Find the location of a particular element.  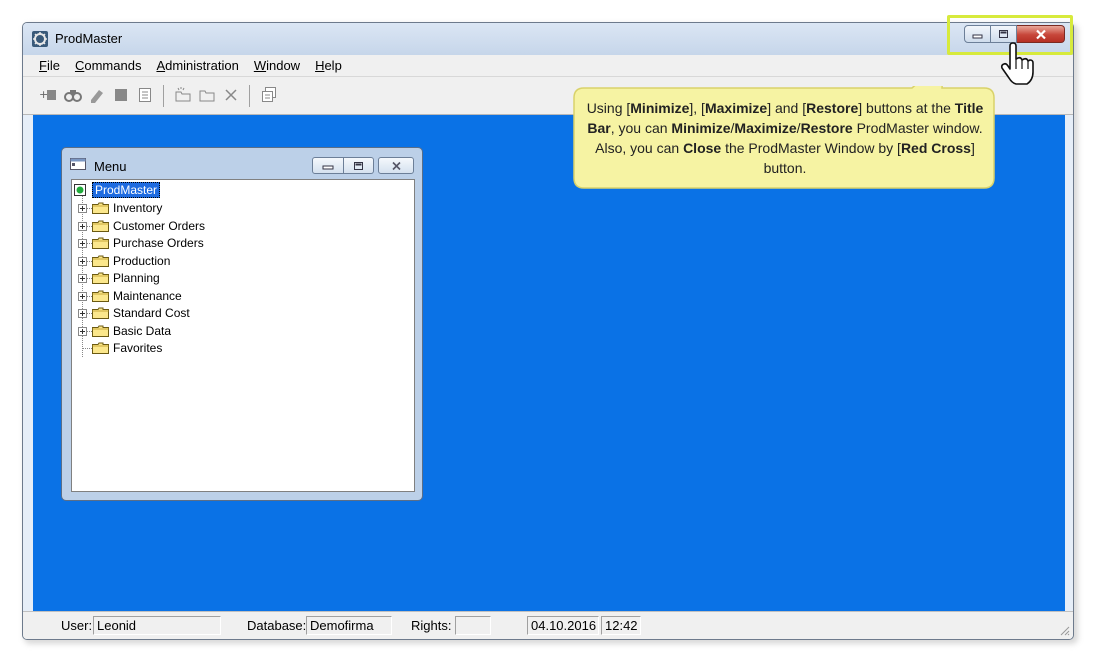

tree-item-label: Favorites is located at coordinates (138, 348).